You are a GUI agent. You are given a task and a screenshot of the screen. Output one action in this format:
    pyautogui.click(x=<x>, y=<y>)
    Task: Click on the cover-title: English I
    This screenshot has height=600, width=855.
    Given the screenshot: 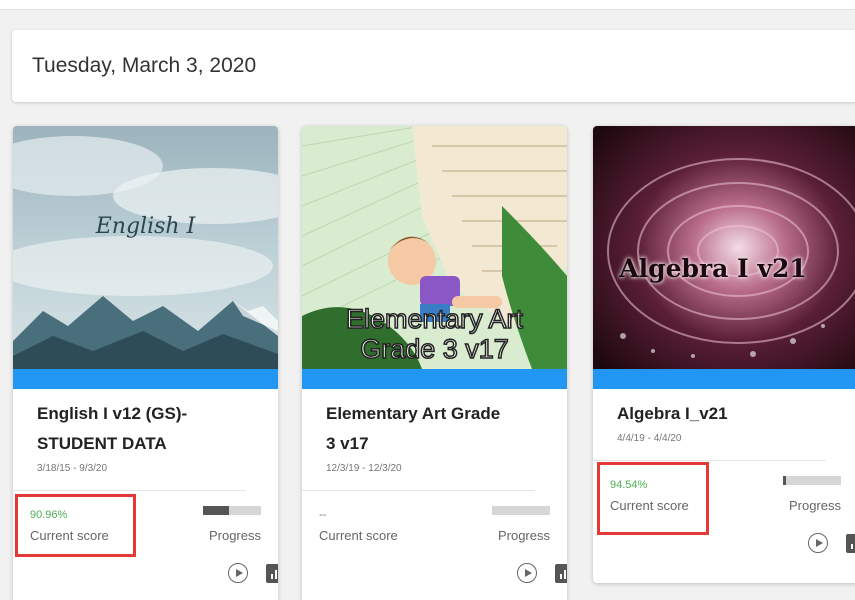 What is the action you would take?
    pyautogui.click(x=145, y=226)
    